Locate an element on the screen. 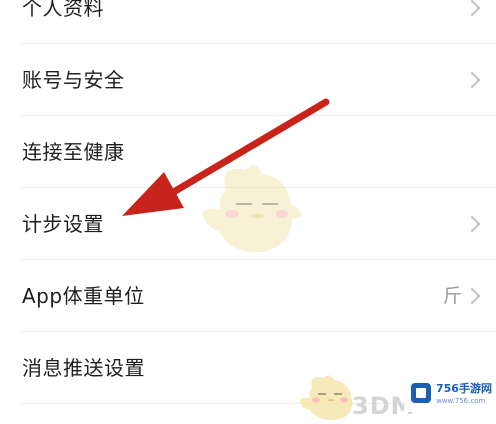  weight-unit-value: 斤 is located at coordinates (452, 296).